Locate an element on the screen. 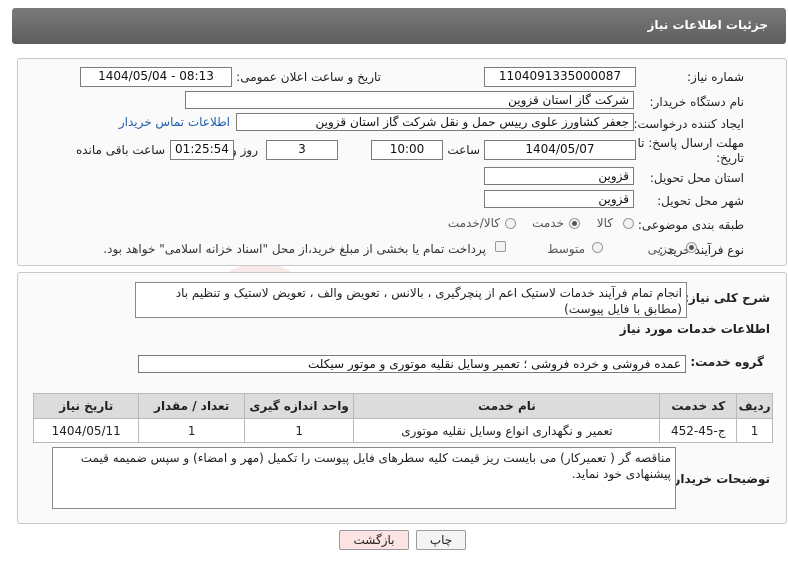 The height and width of the screenshot is (566, 788). treasury-payment-checkbox is located at coordinates (500, 246).